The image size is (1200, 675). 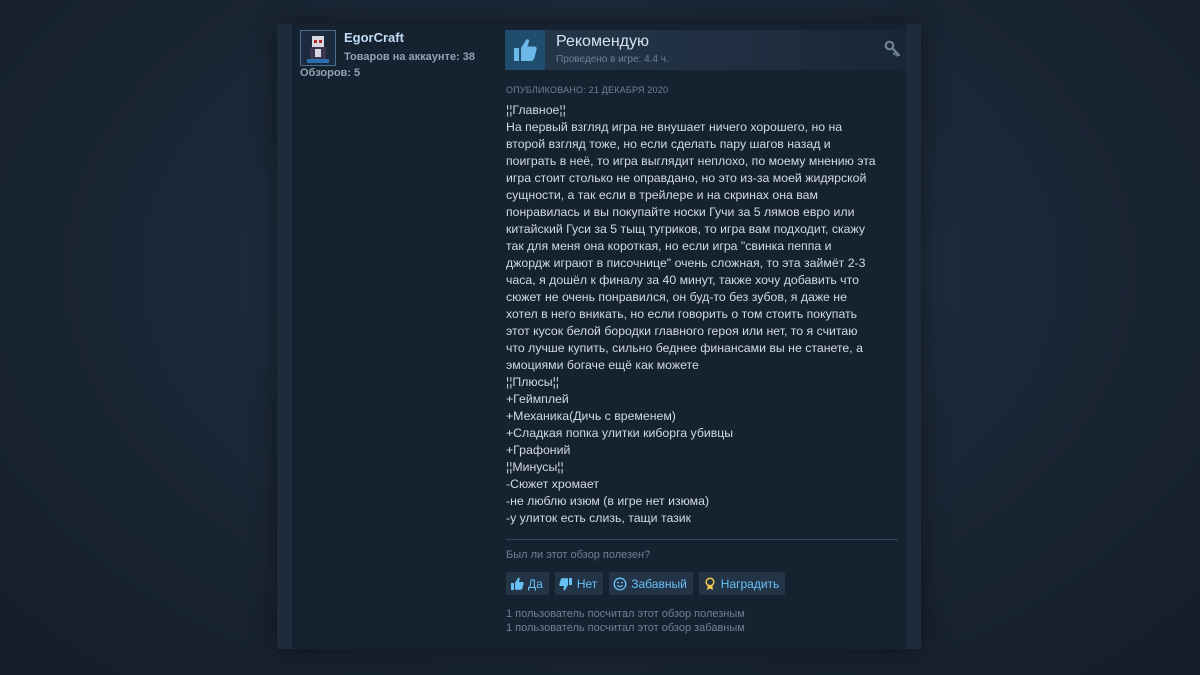 I want to click on vote-no-button: Нет, so click(x=579, y=583).